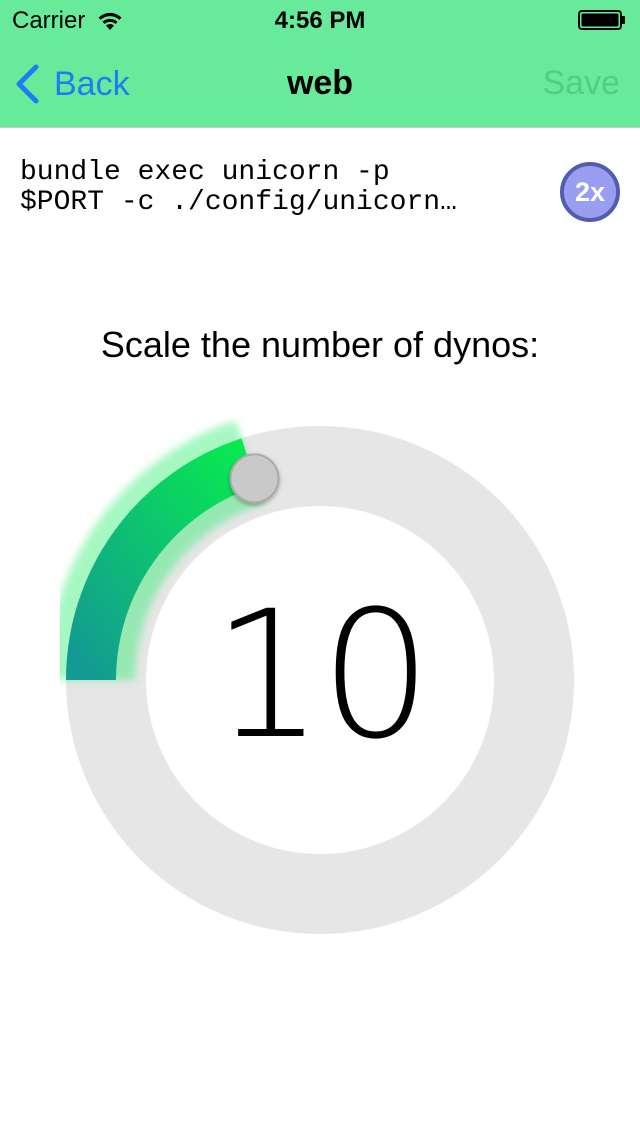 The height and width of the screenshot is (1136, 640). I want to click on status-time: 4:56 PM, so click(320, 20).